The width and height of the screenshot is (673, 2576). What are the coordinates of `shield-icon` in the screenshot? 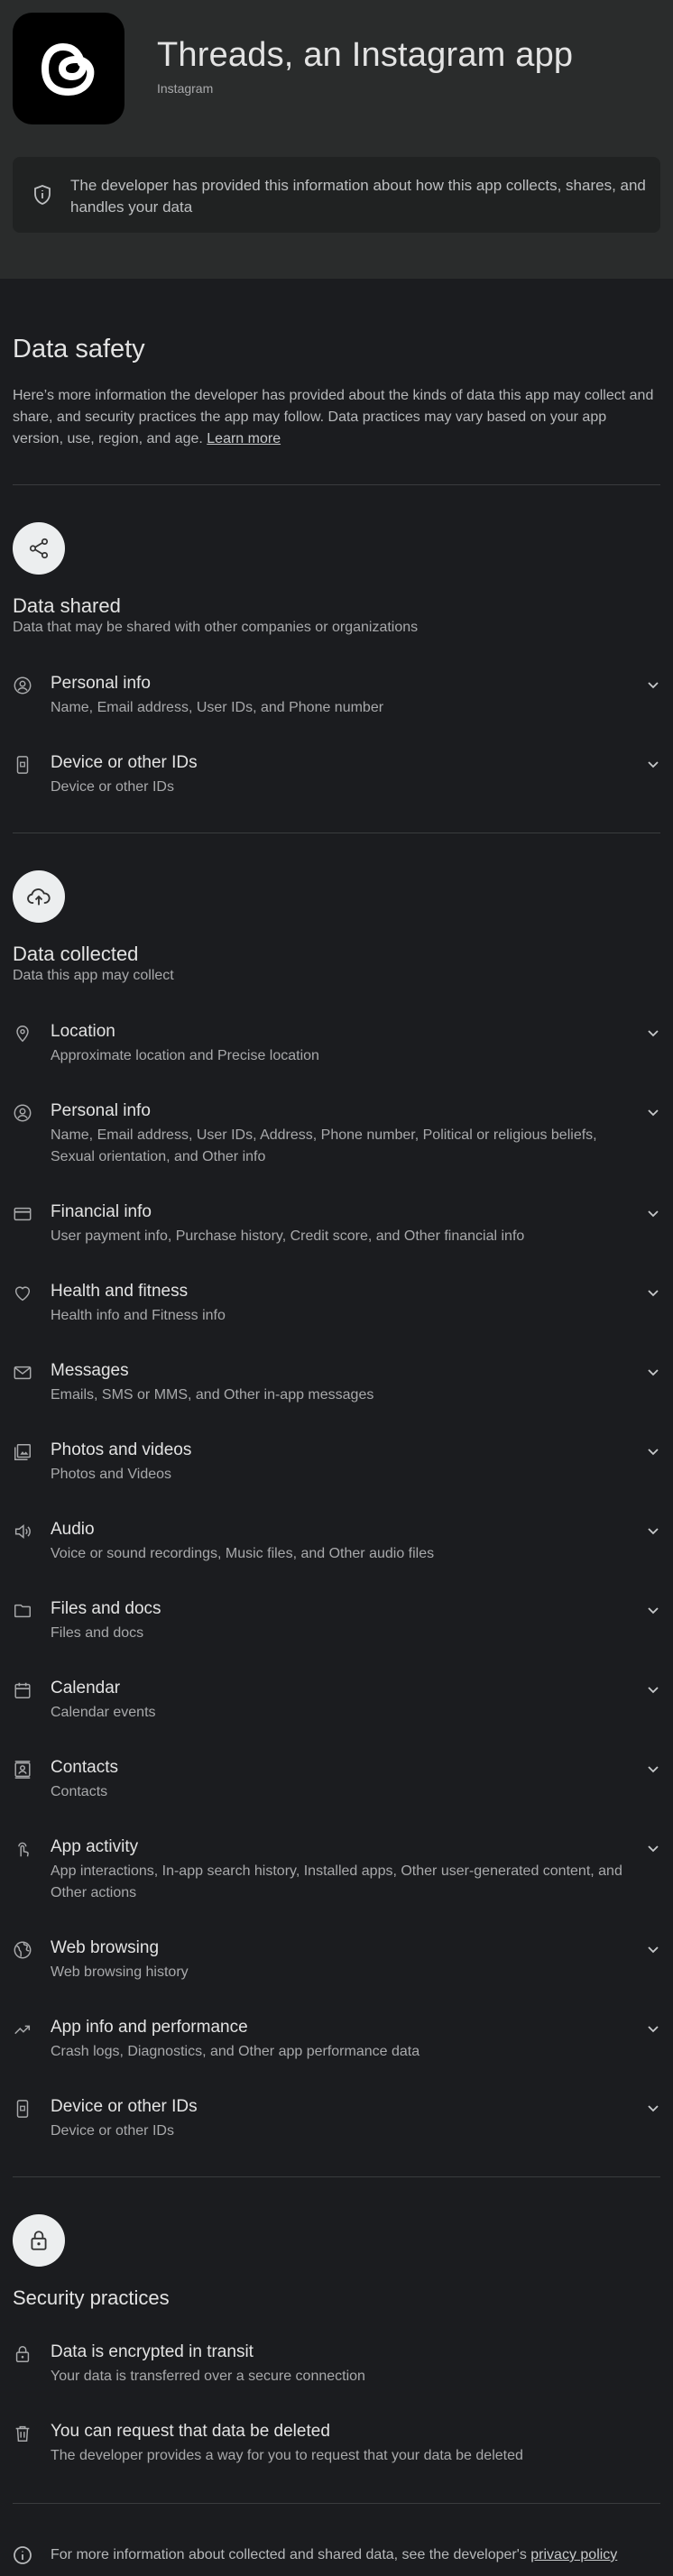 It's located at (42, 195).